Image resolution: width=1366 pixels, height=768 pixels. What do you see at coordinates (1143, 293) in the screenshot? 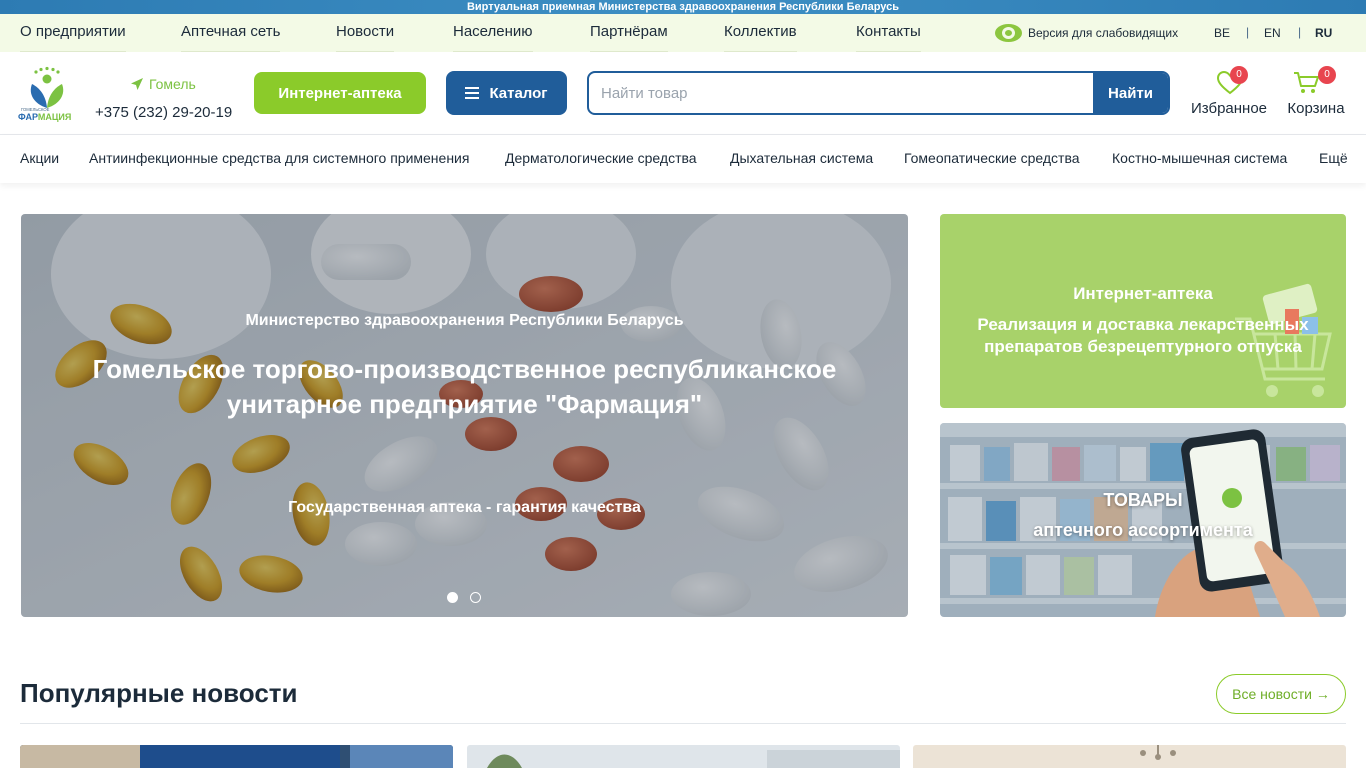
I see `internet-pharmacy-card-title: Интернет-аптека` at bounding box center [1143, 293].